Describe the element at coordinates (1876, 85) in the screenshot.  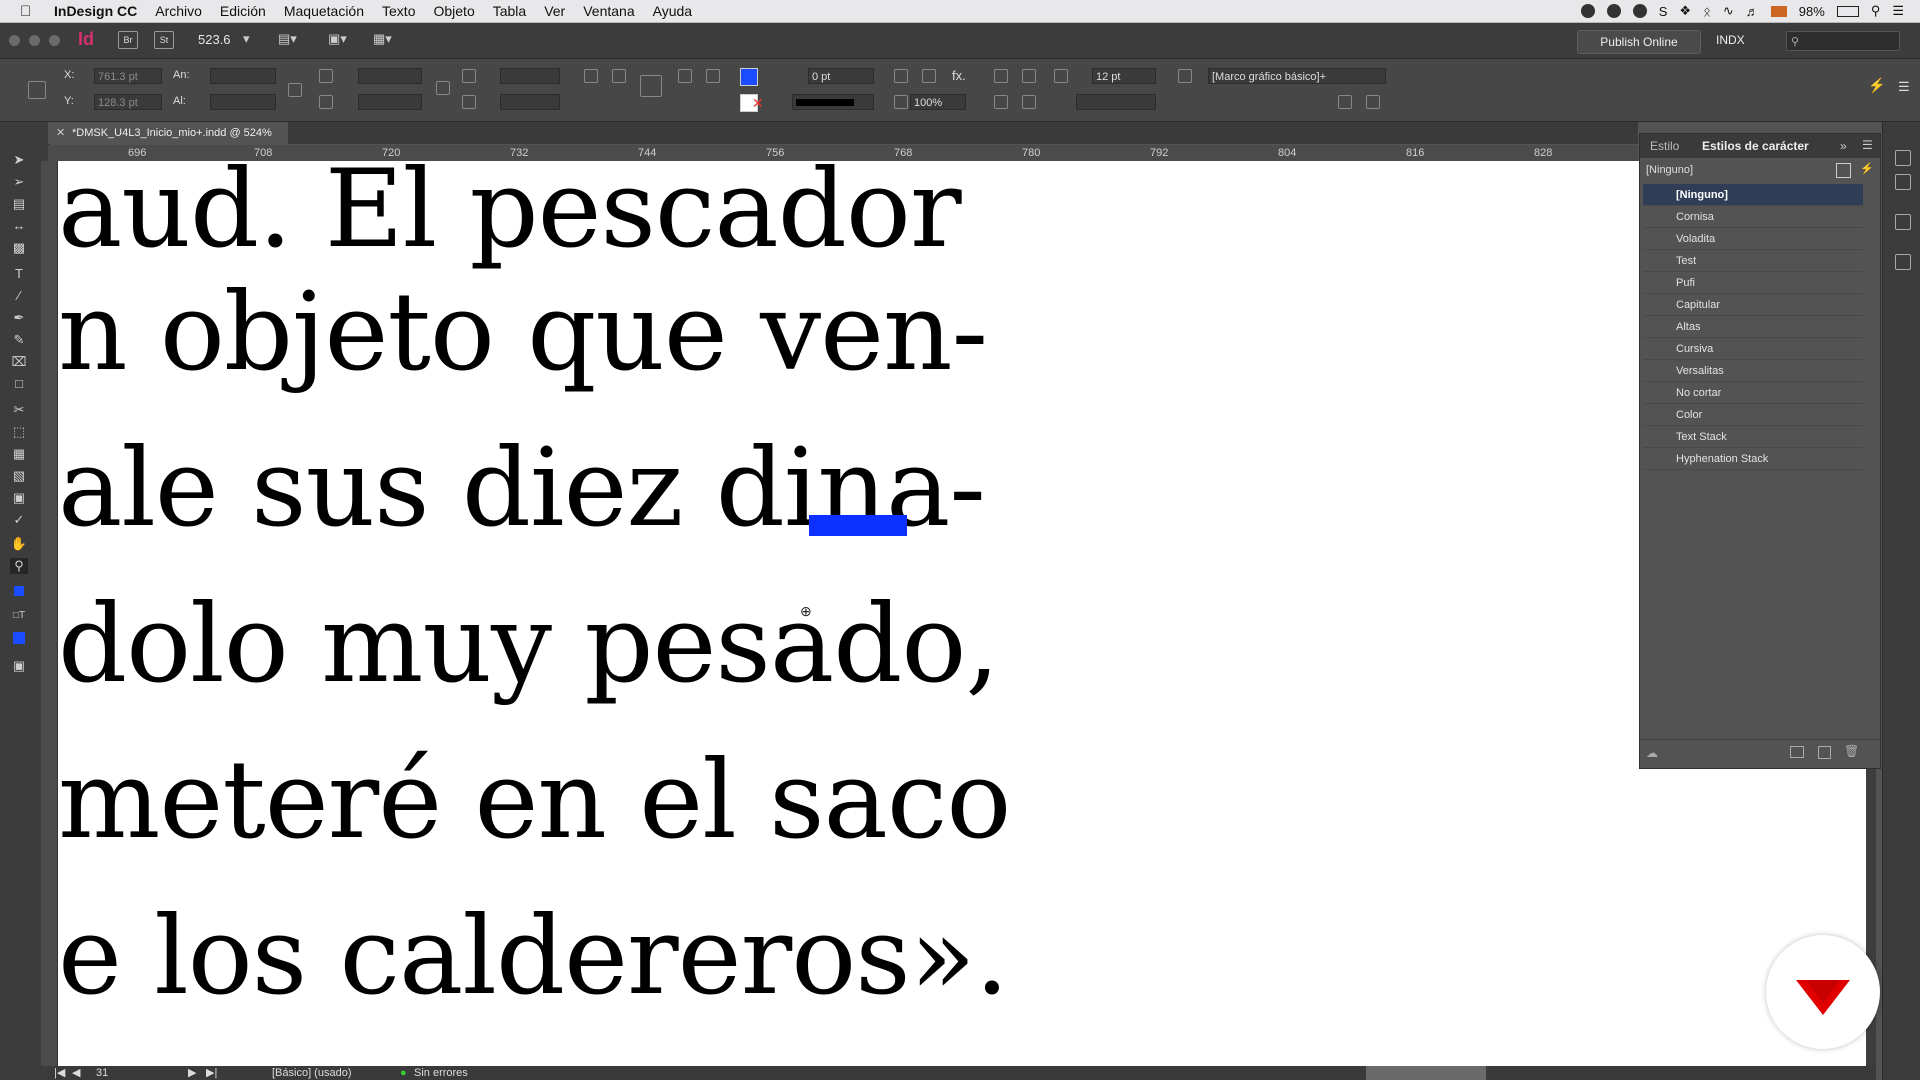
I see `quick-apply-icon: ⚡` at that location.